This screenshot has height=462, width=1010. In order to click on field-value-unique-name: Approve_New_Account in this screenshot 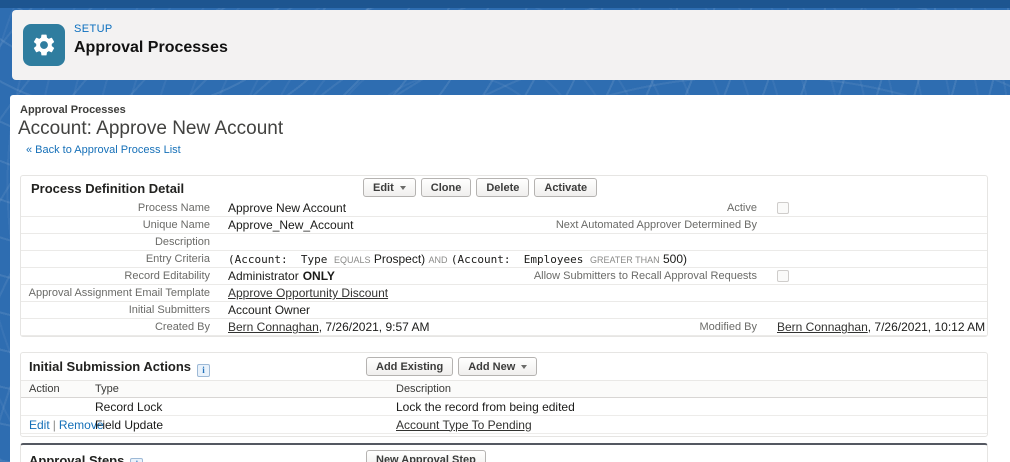, I will do `click(291, 225)`.